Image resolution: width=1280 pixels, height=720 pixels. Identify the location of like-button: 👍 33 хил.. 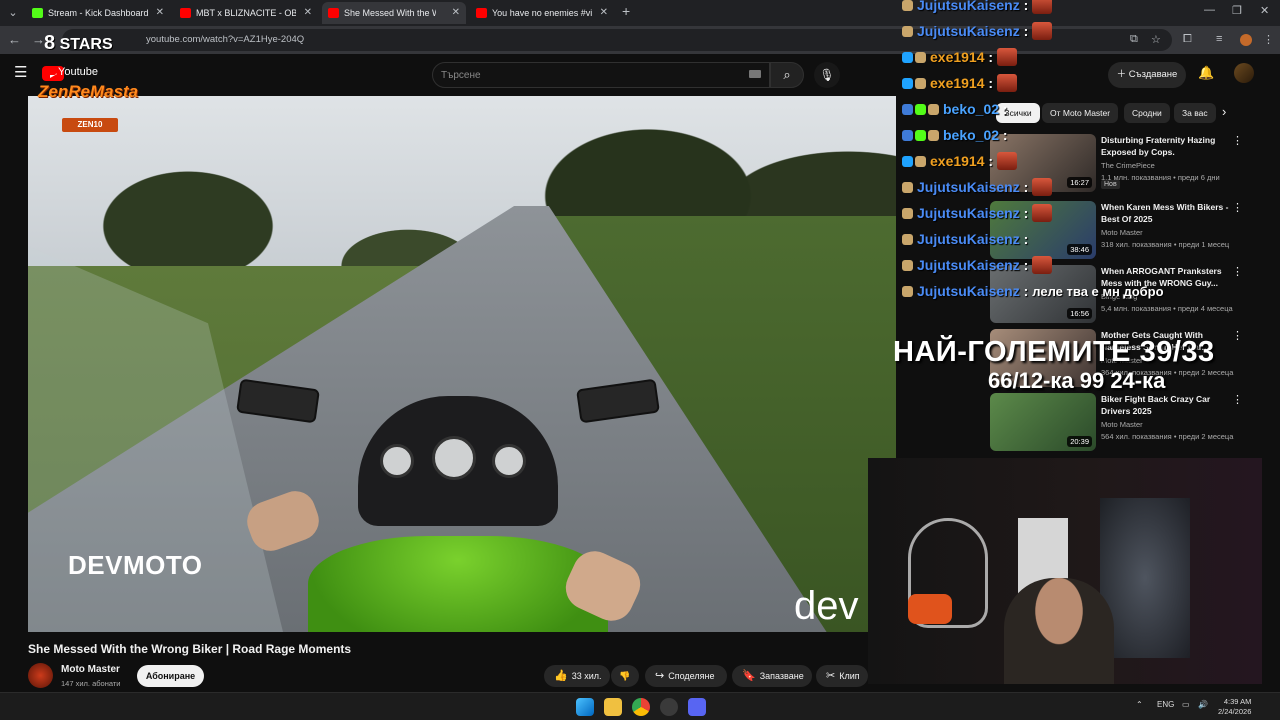
(577, 676).